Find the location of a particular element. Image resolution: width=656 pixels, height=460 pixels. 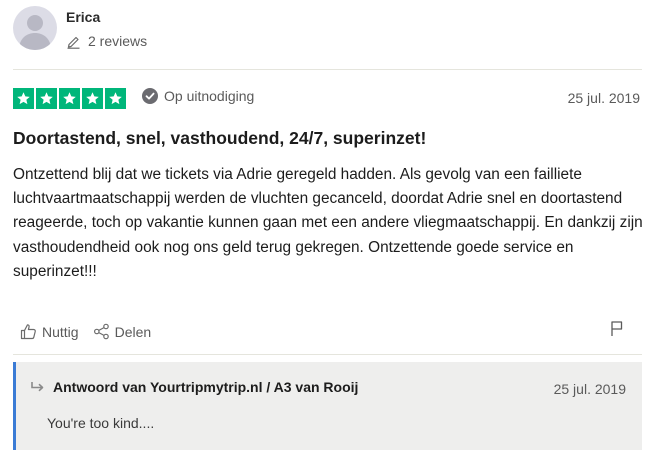

report-button is located at coordinates (617, 331).